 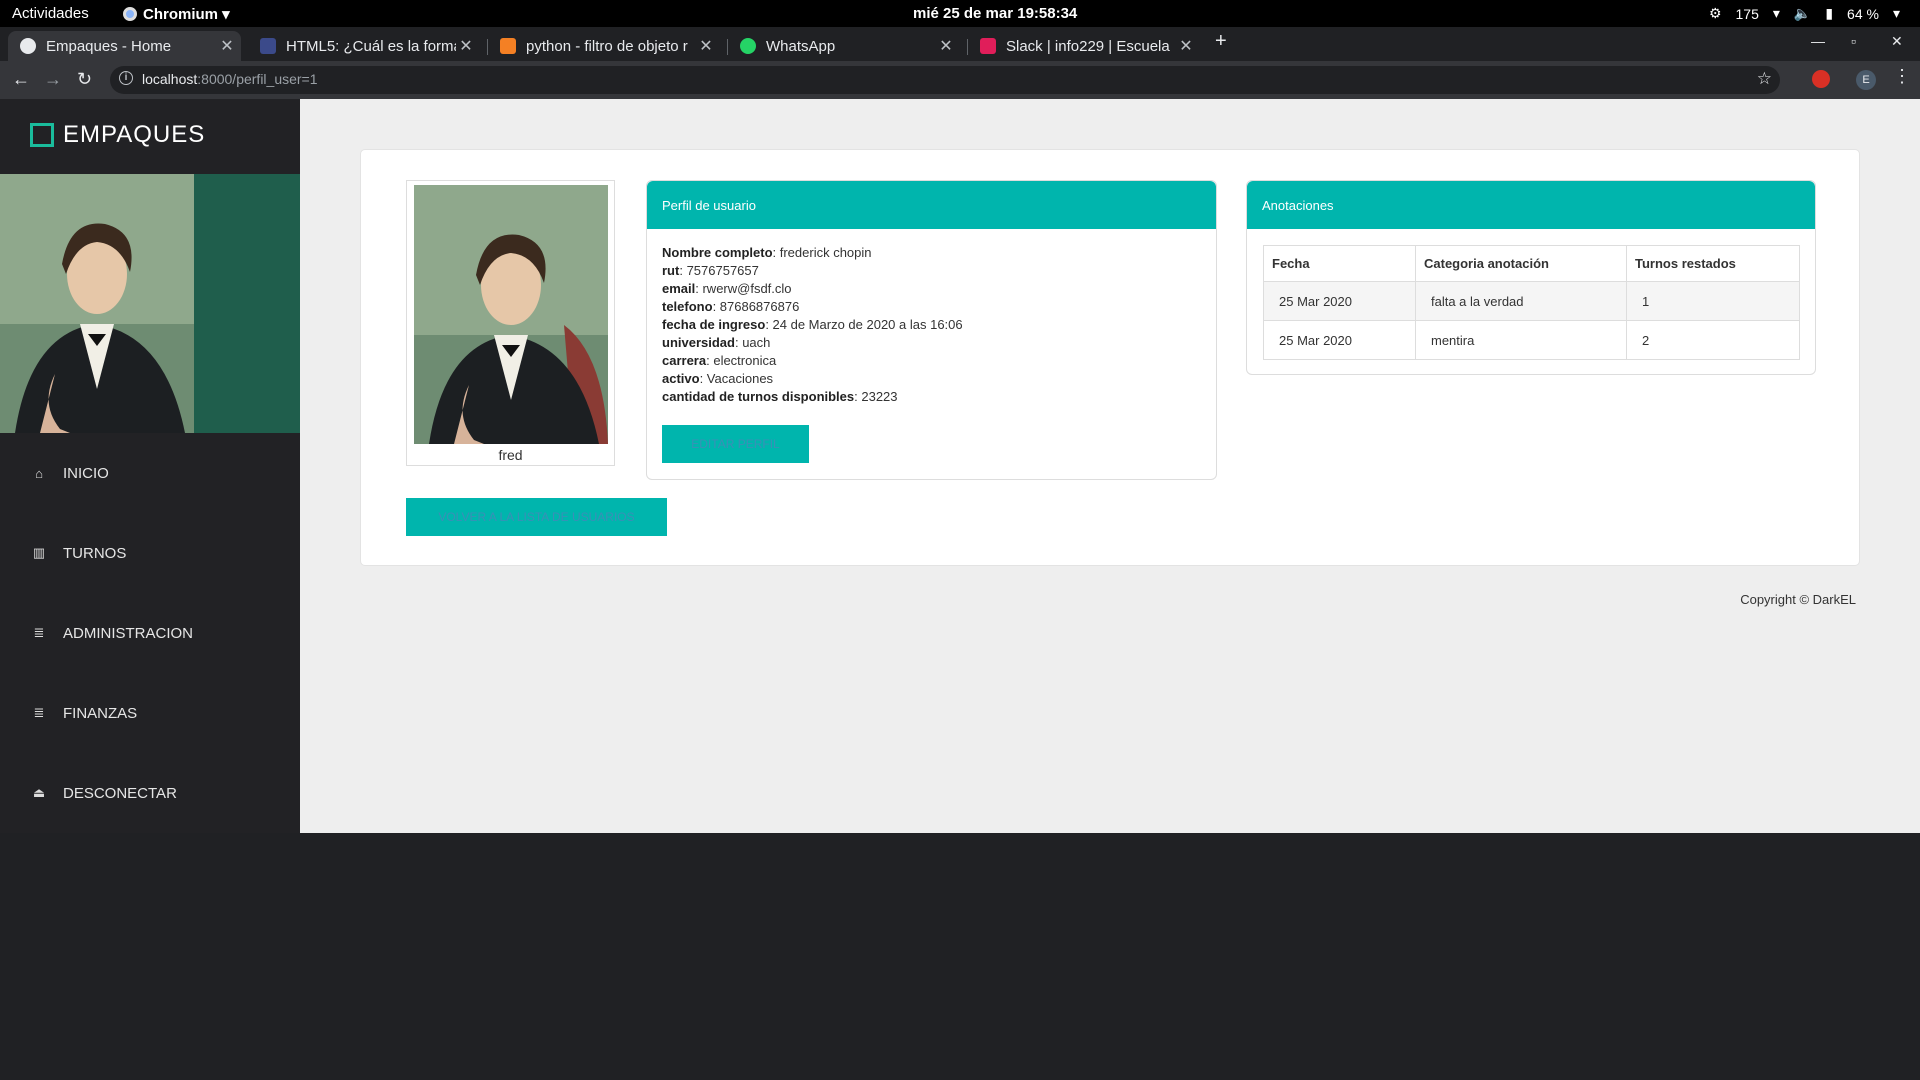 I want to click on maximize-icon: ▫, so click(x=1853, y=41).